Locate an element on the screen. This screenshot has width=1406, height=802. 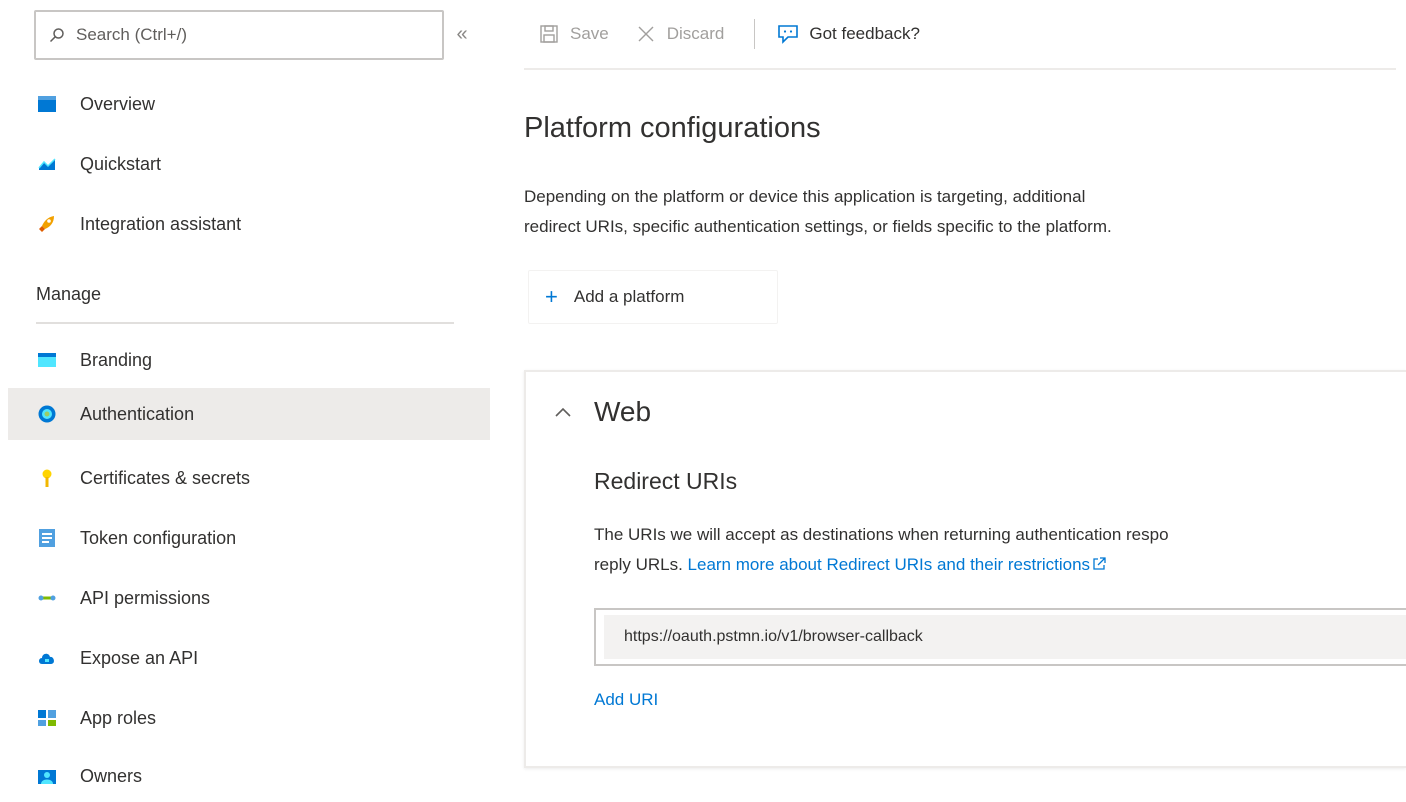
sidebar-item-label: API permissions is located at coordinates (145, 597).